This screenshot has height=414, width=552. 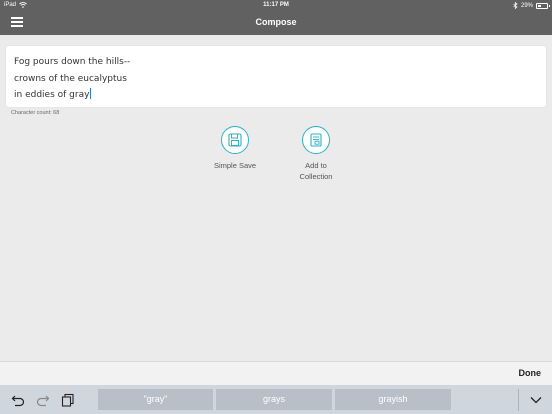 I want to click on chevron-down-icon, so click(x=535, y=400).